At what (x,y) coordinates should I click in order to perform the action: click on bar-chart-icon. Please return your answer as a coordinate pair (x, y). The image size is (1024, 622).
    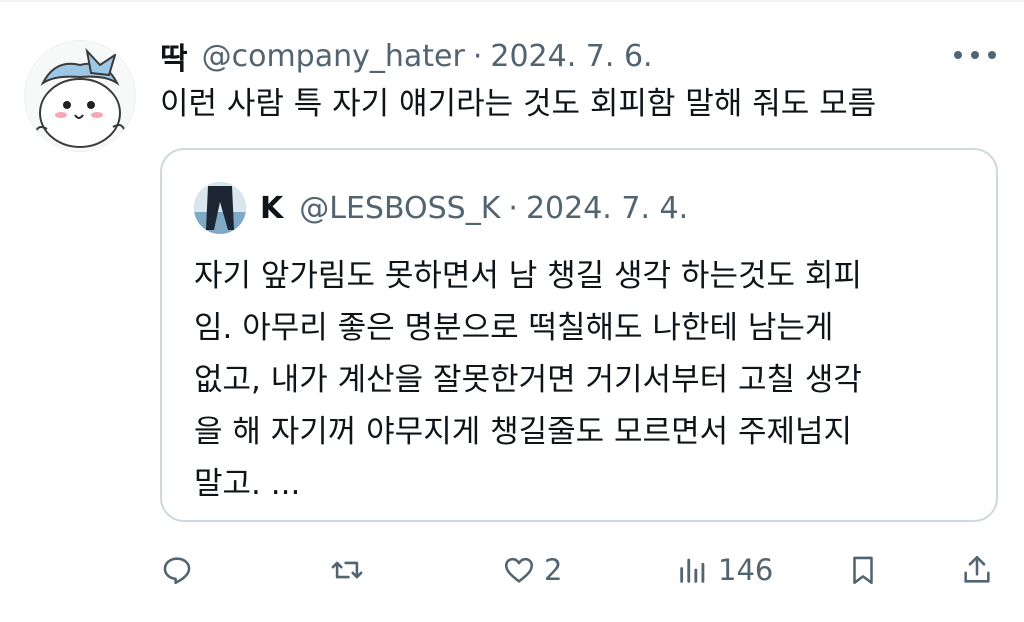
    Looking at the image, I should click on (692, 570).